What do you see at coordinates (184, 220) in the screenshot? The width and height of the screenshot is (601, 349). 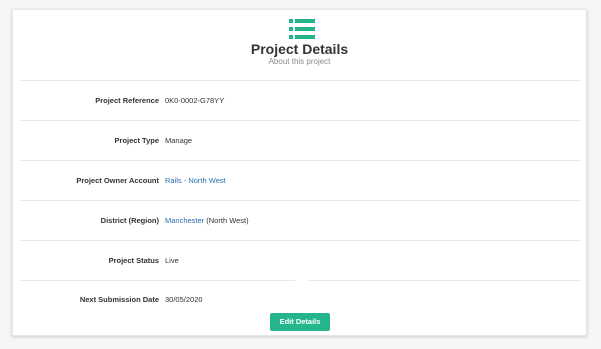 I see `district-link: Manchester` at bounding box center [184, 220].